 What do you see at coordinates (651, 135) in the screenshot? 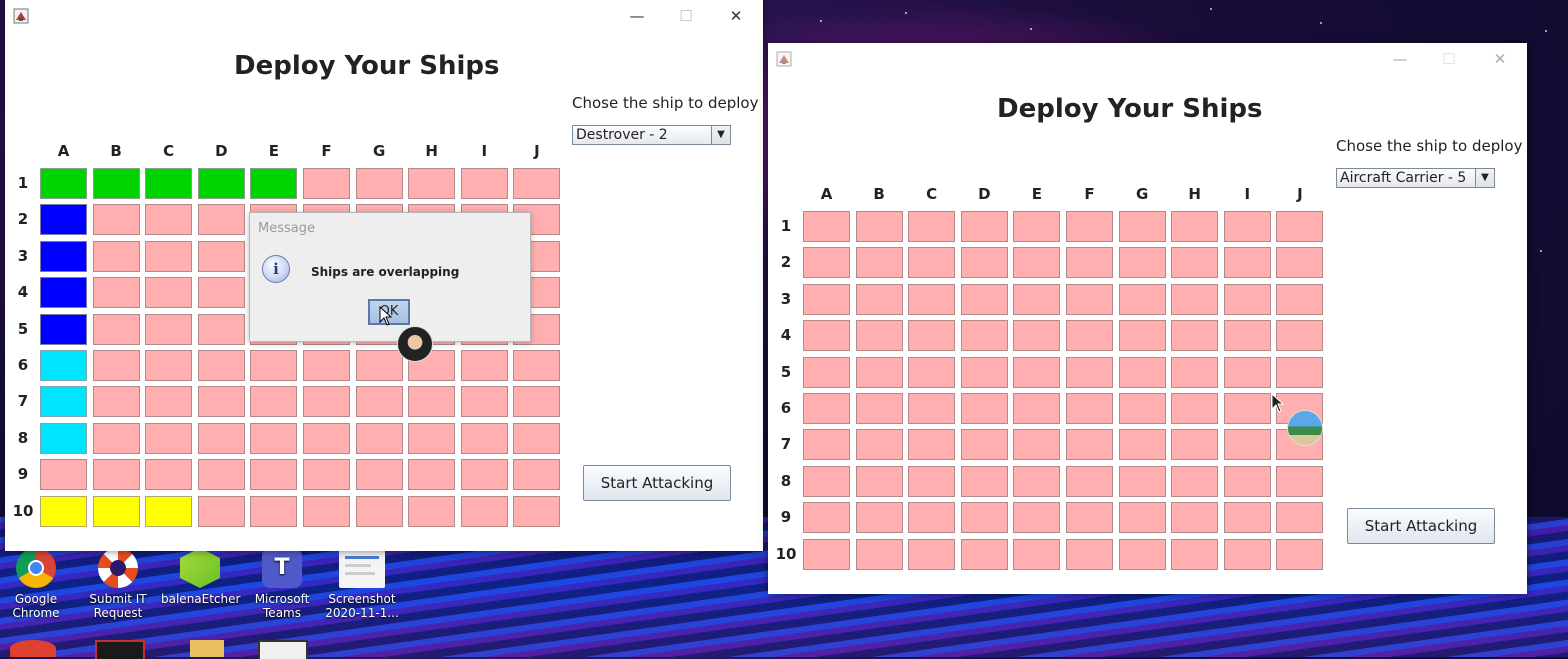
I see `ship-select: Destrover - 2 ▼` at bounding box center [651, 135].